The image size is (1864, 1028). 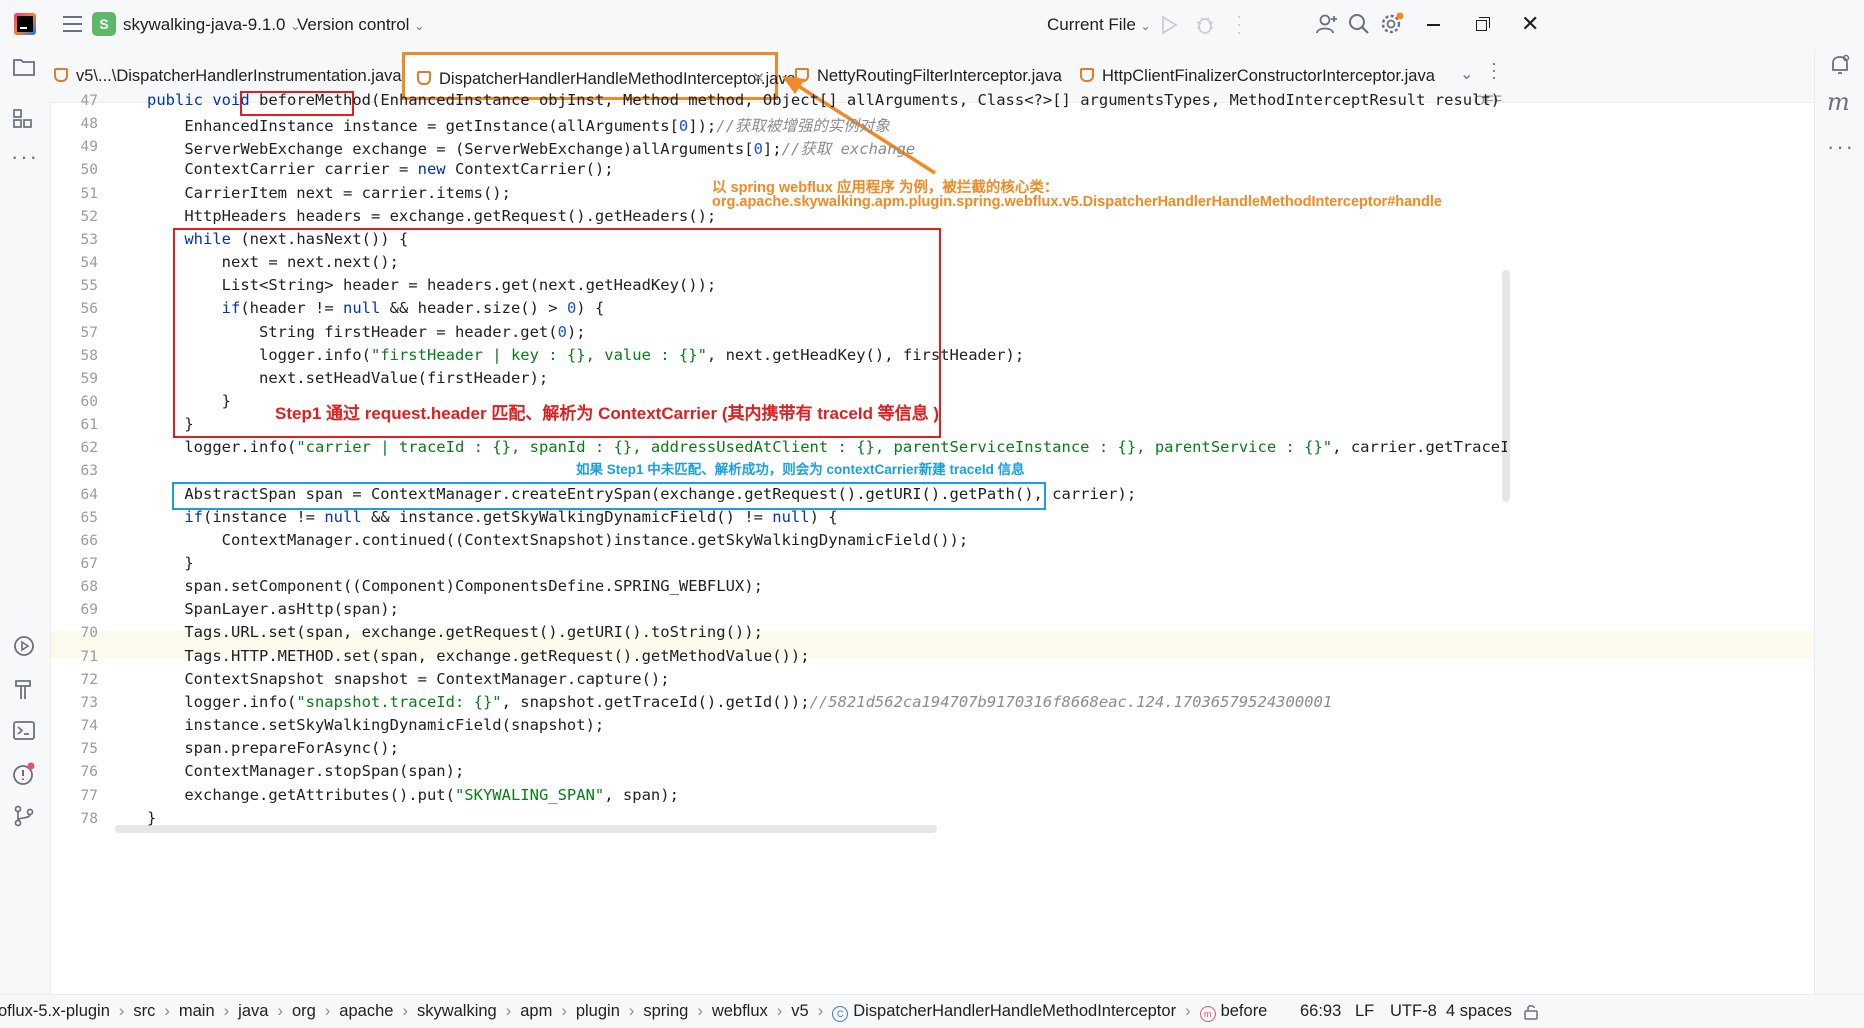 What do you see at coordinates (1392, 24) in the screenshot?
I see `settings-gear-icon` at bounding box center [1392, 24].